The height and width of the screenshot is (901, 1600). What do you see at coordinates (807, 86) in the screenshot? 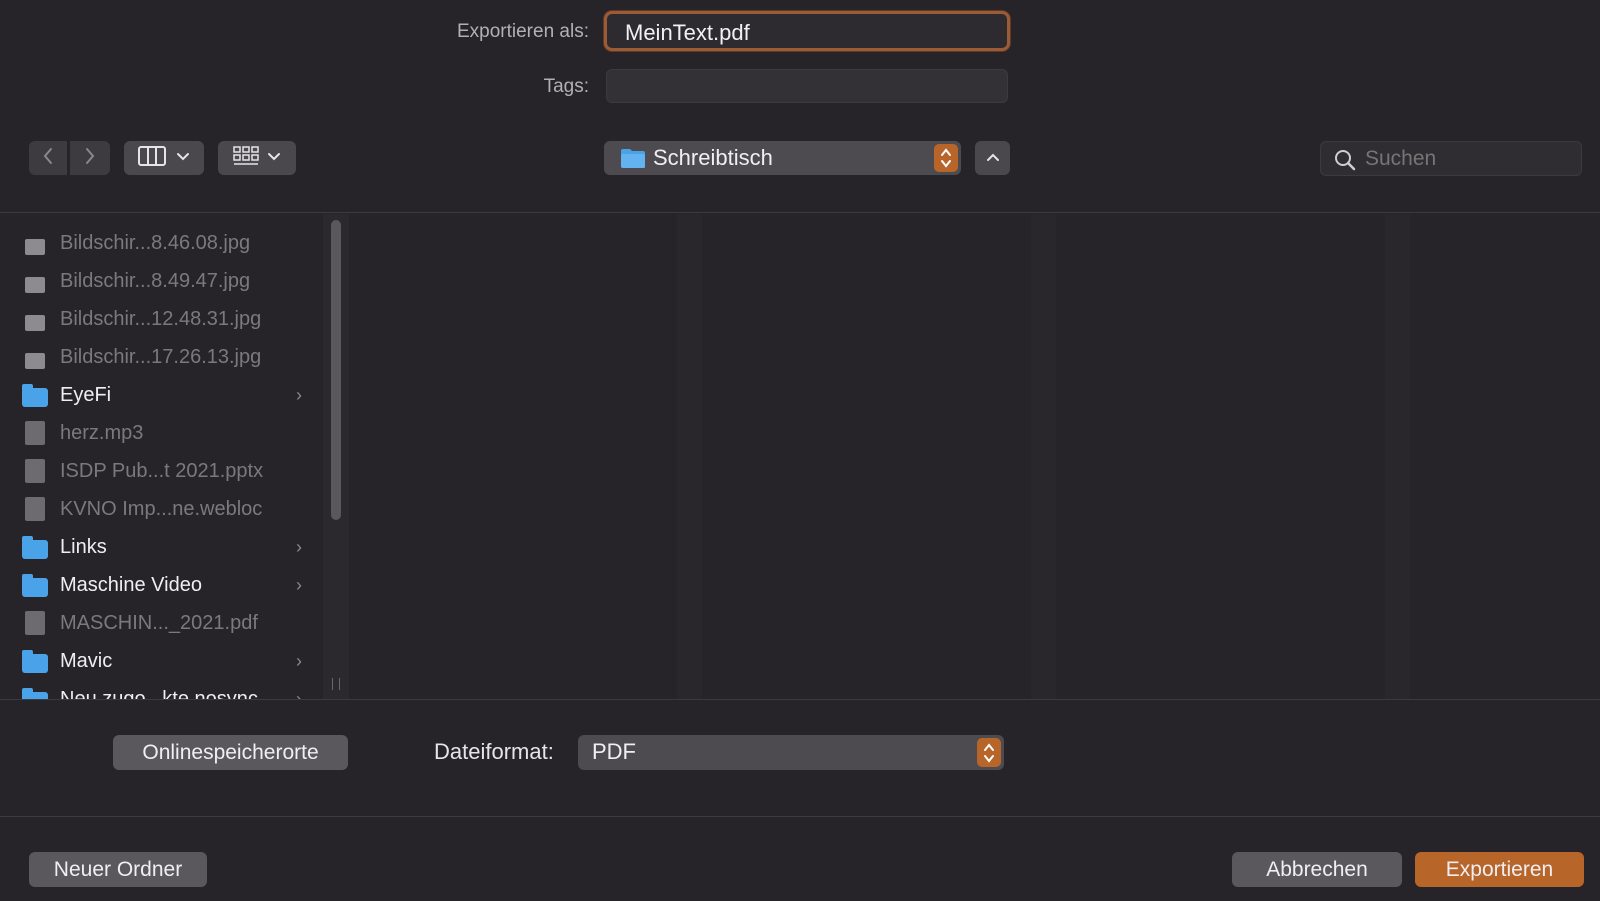
I see `tags-input` at bounding box center [807, 86].